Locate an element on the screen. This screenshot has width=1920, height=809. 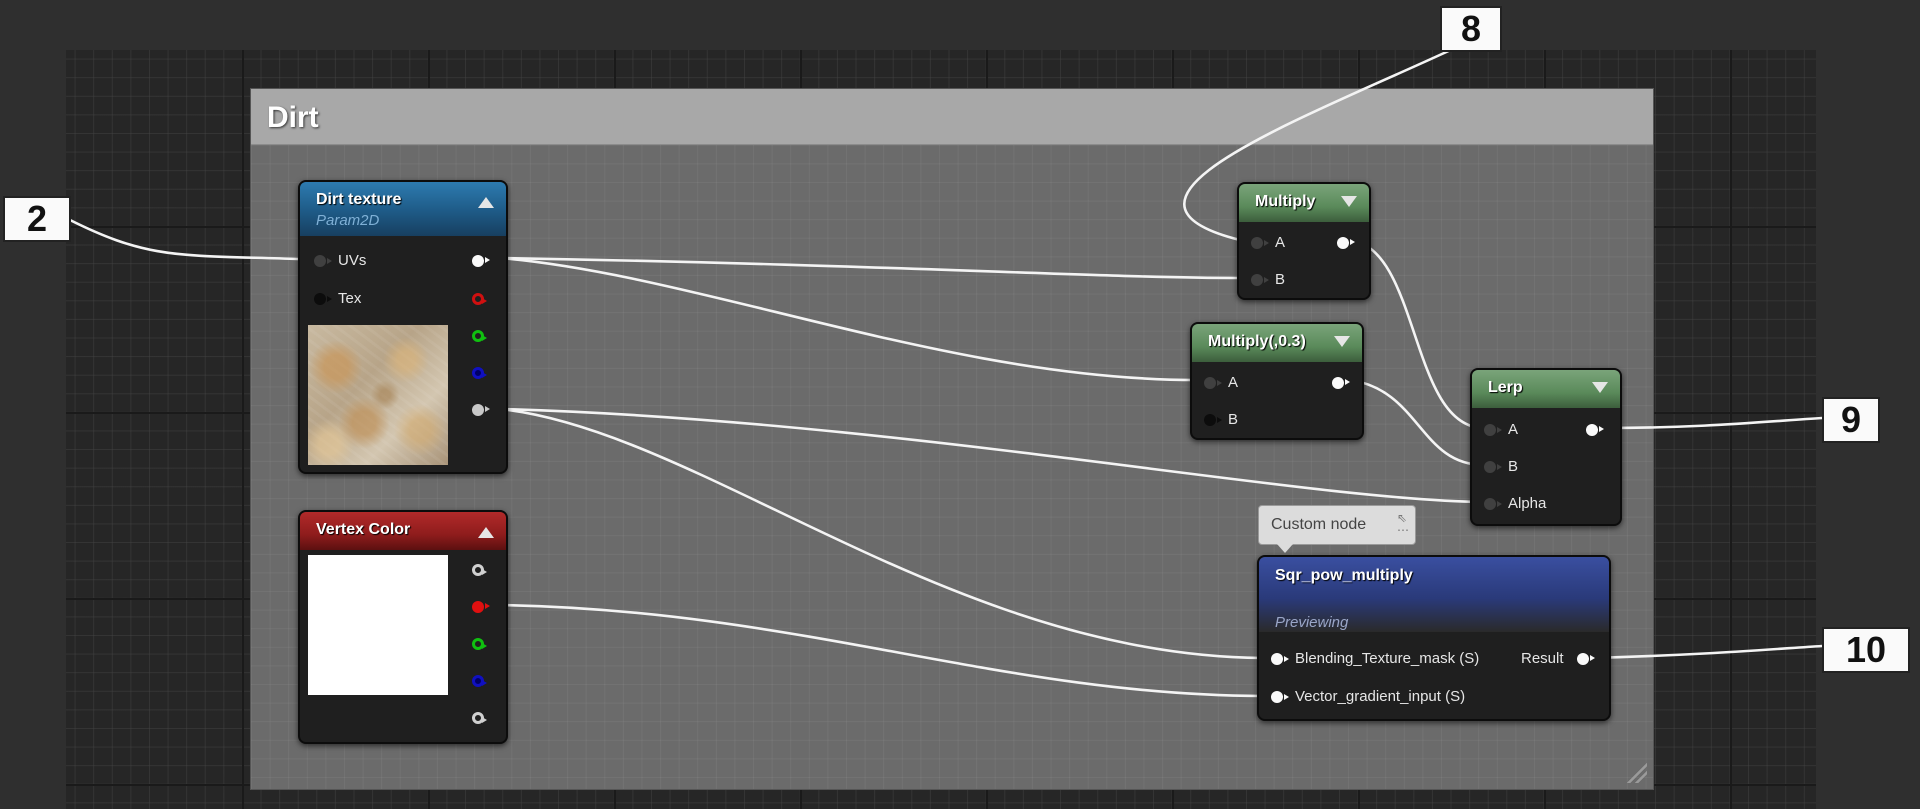
node-vertex-color: Vertex Color is located at coordinates (403, 627).